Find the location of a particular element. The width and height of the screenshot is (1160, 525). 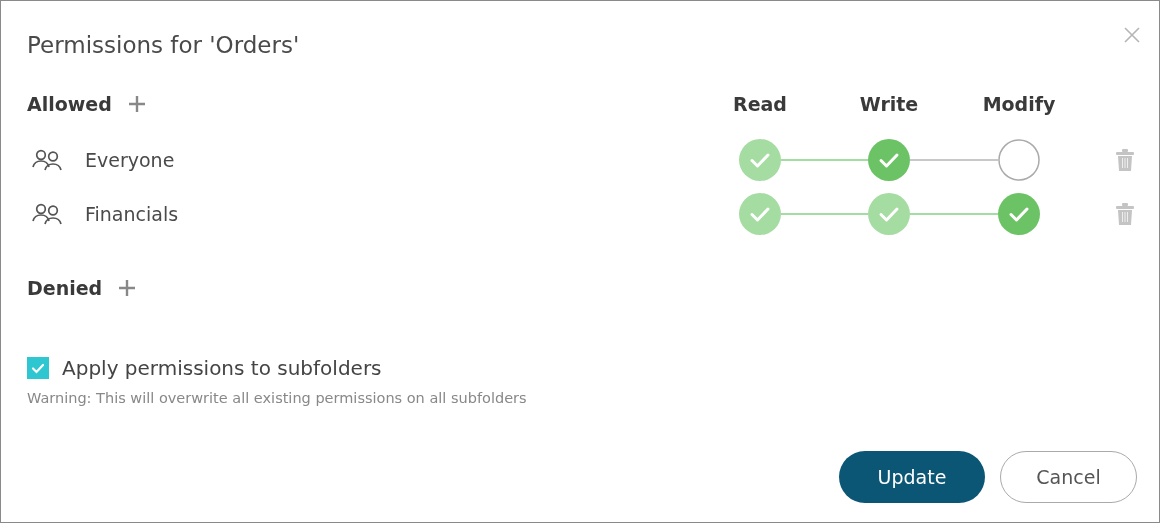

cancel-button: Cancel is located at coordinates (1068, 477).